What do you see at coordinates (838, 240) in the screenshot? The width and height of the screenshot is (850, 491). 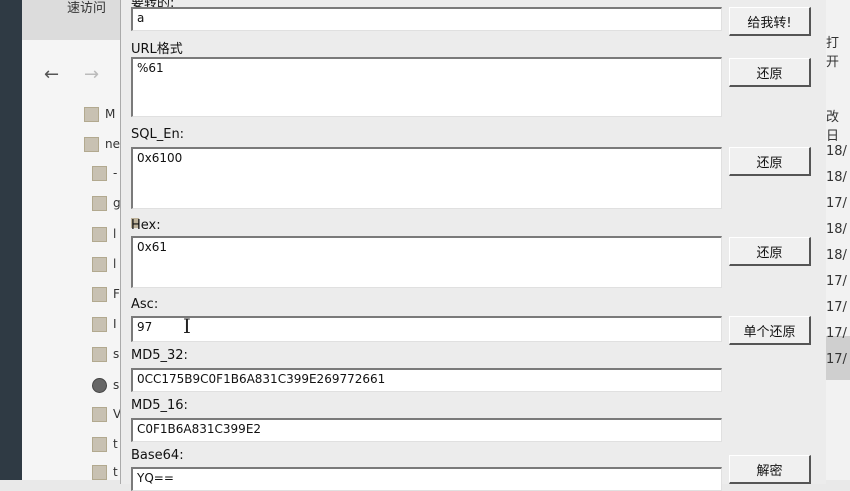 I see `explorer-date-column` at bounding box center [838, 240].